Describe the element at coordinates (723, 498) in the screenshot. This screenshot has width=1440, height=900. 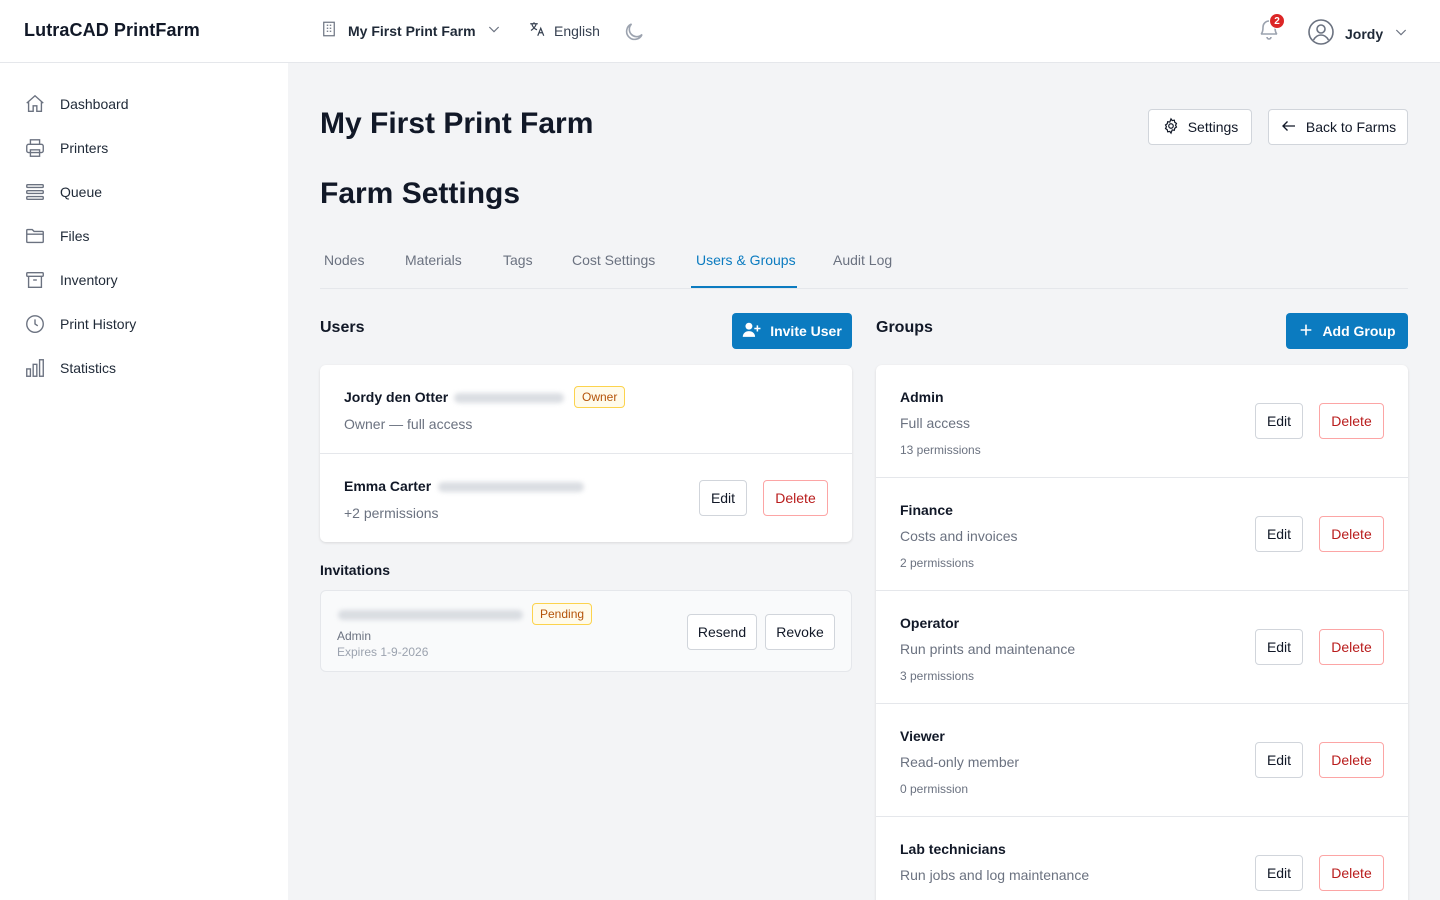
I see `edit-user-button: Edit` at that location.